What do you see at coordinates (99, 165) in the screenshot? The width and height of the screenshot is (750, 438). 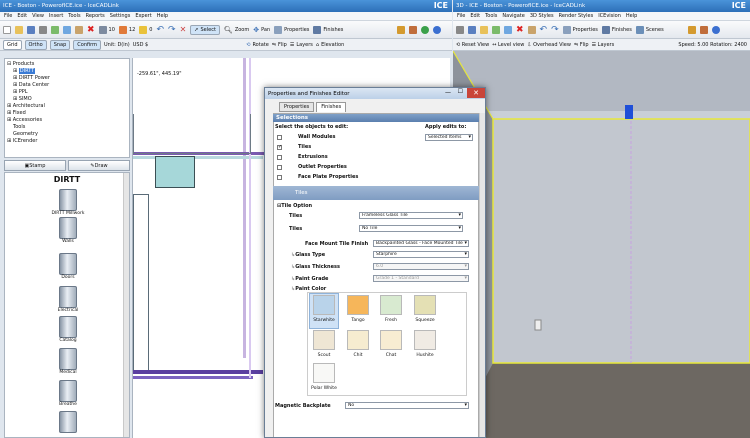 I see `draw-button: ✎ Draw` at bounding box center [99, 165].